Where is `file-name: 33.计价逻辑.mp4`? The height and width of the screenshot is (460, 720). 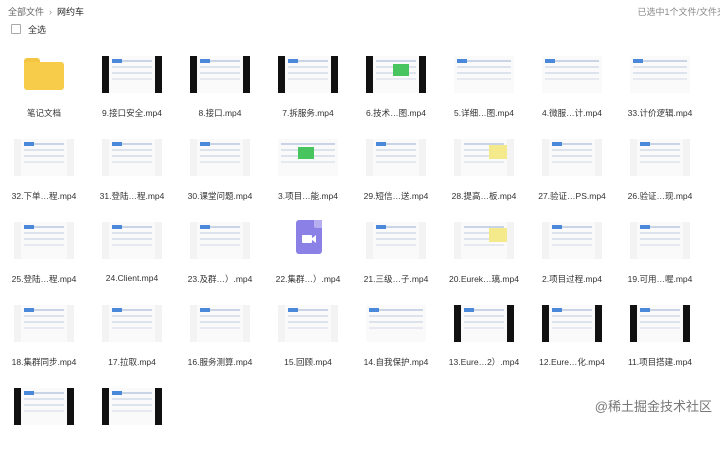
file-name: 33.计价逻辑.mp4 is located at coordinates (660, 113).